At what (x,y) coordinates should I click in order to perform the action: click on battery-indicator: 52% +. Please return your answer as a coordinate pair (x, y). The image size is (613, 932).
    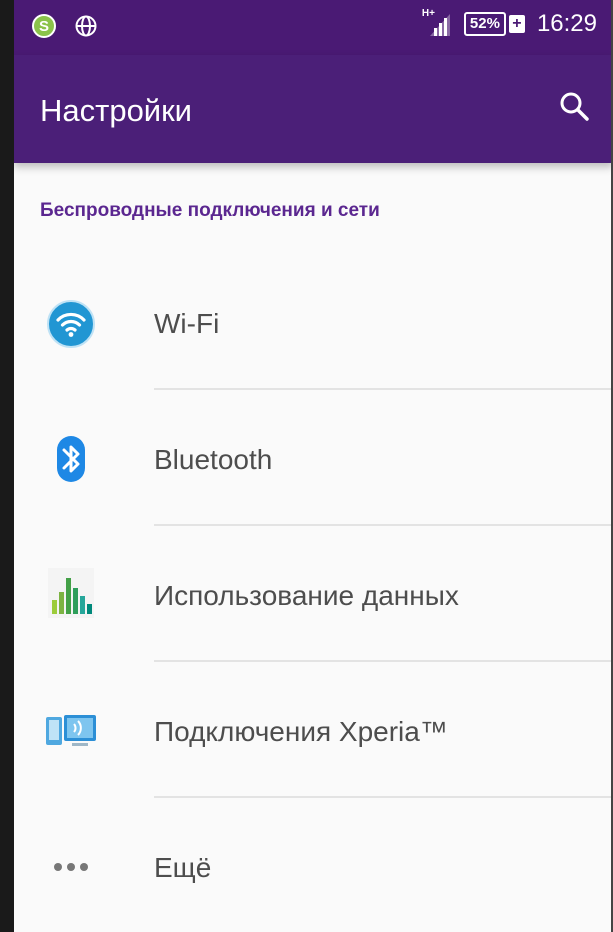
    Looking at the image, I should click on (494, 24).